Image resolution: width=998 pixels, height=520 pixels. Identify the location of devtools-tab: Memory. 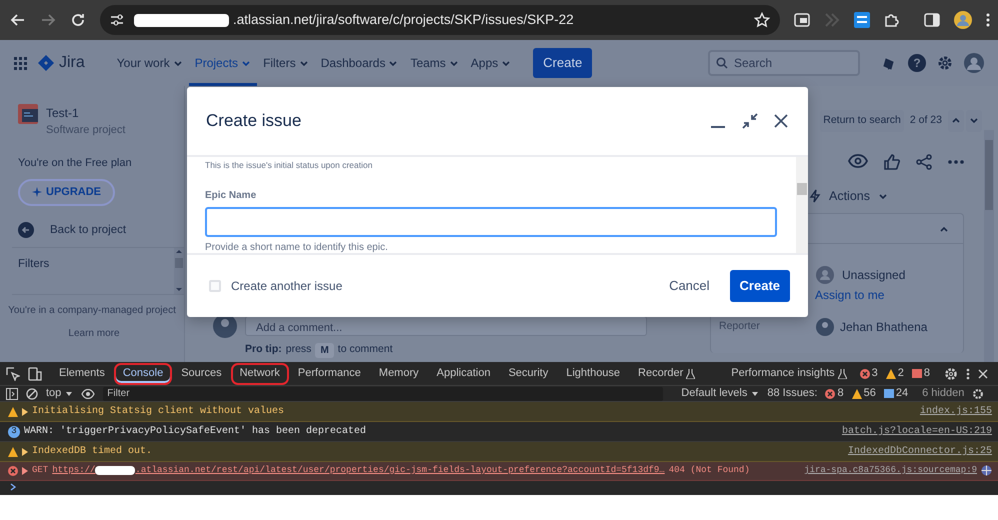
(399, 373).